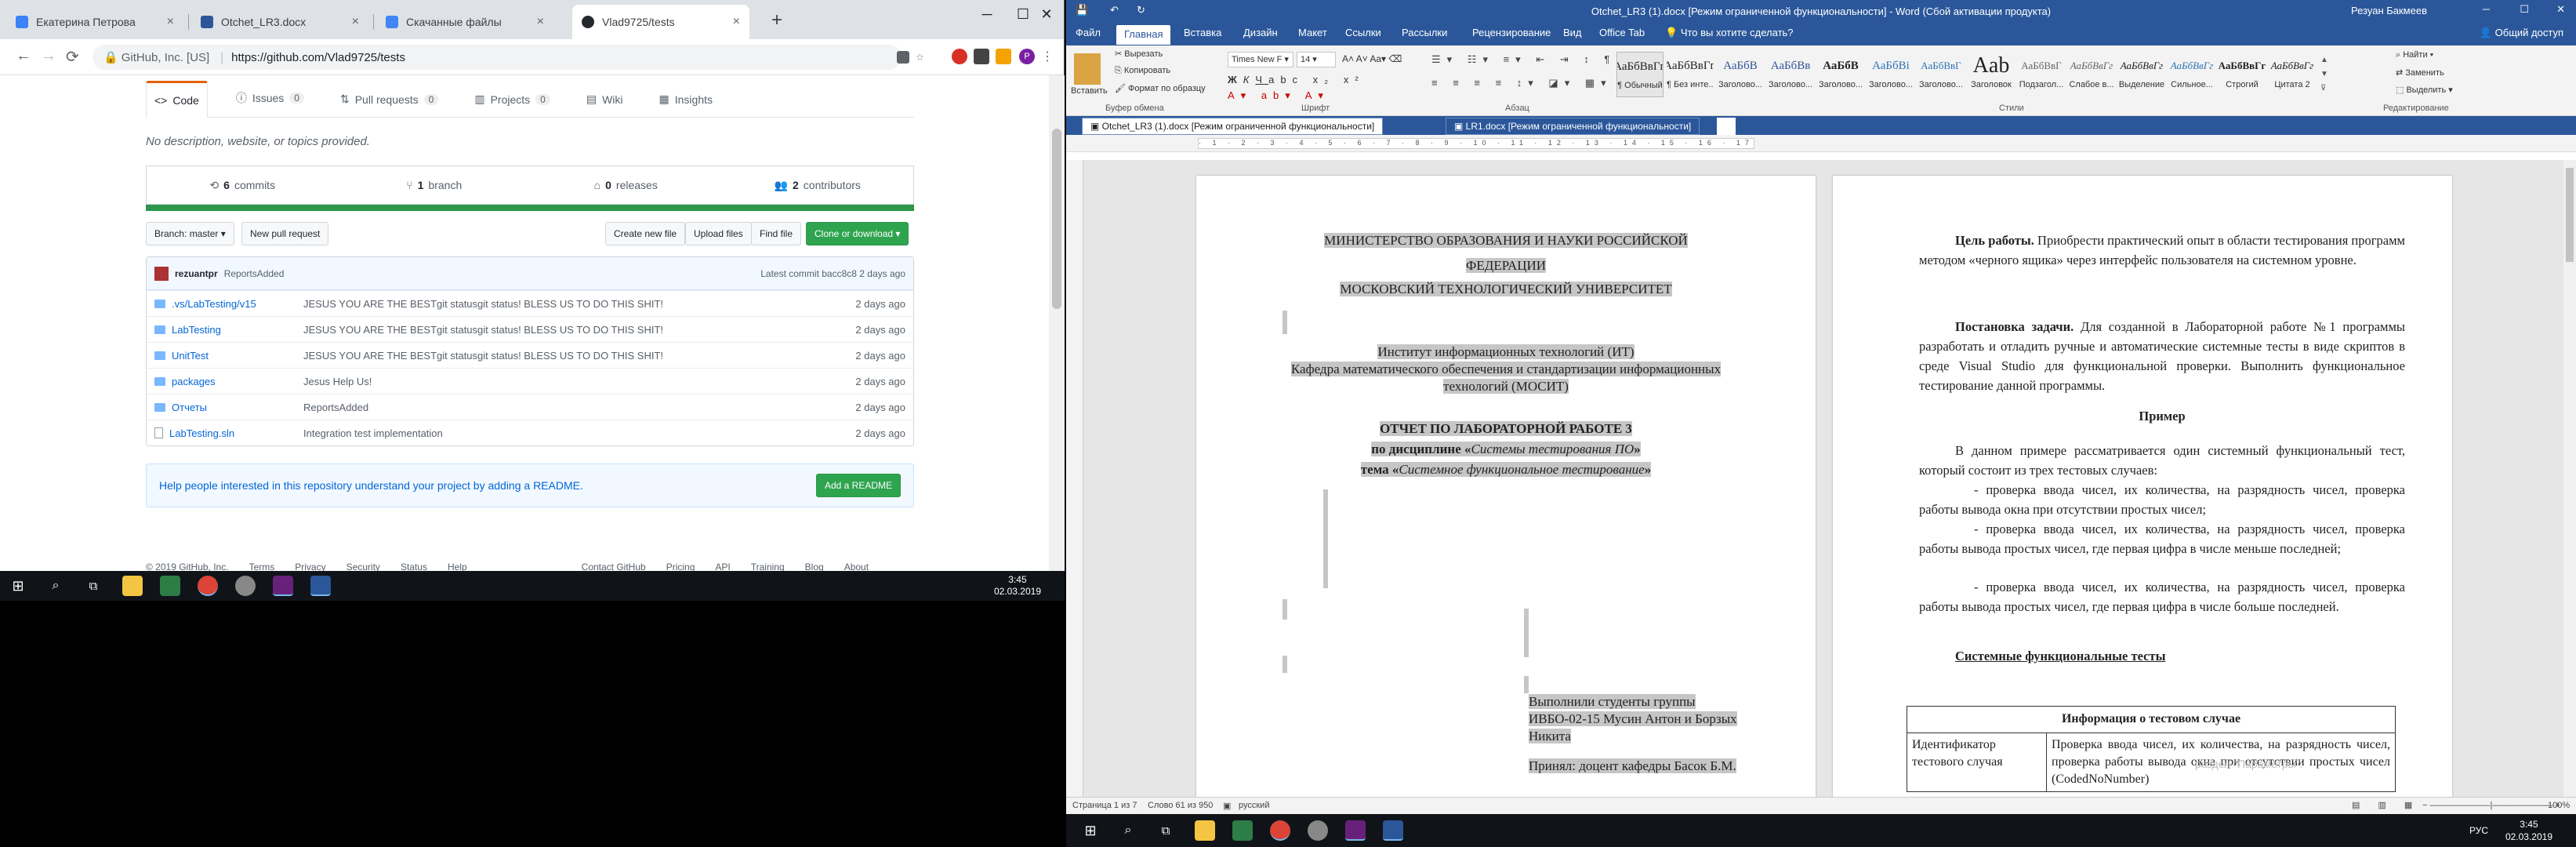 The height and width of the screenshot is (847, 2576). I want to click on document-scrollbar, so click(2570, 478).